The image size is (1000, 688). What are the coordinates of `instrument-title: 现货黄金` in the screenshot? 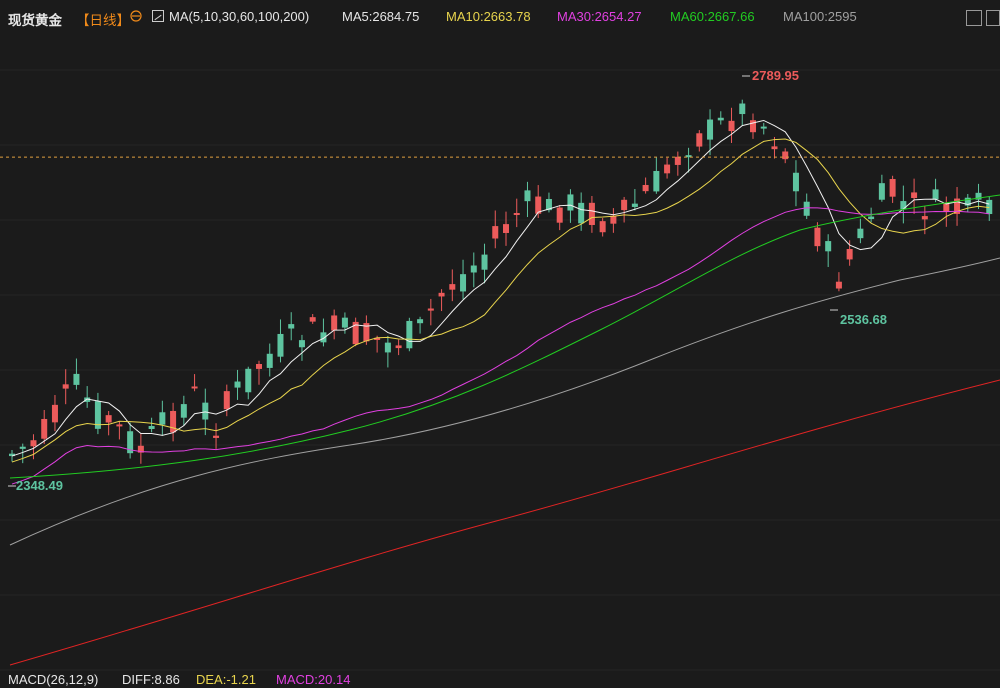 It's located at (35, 20).